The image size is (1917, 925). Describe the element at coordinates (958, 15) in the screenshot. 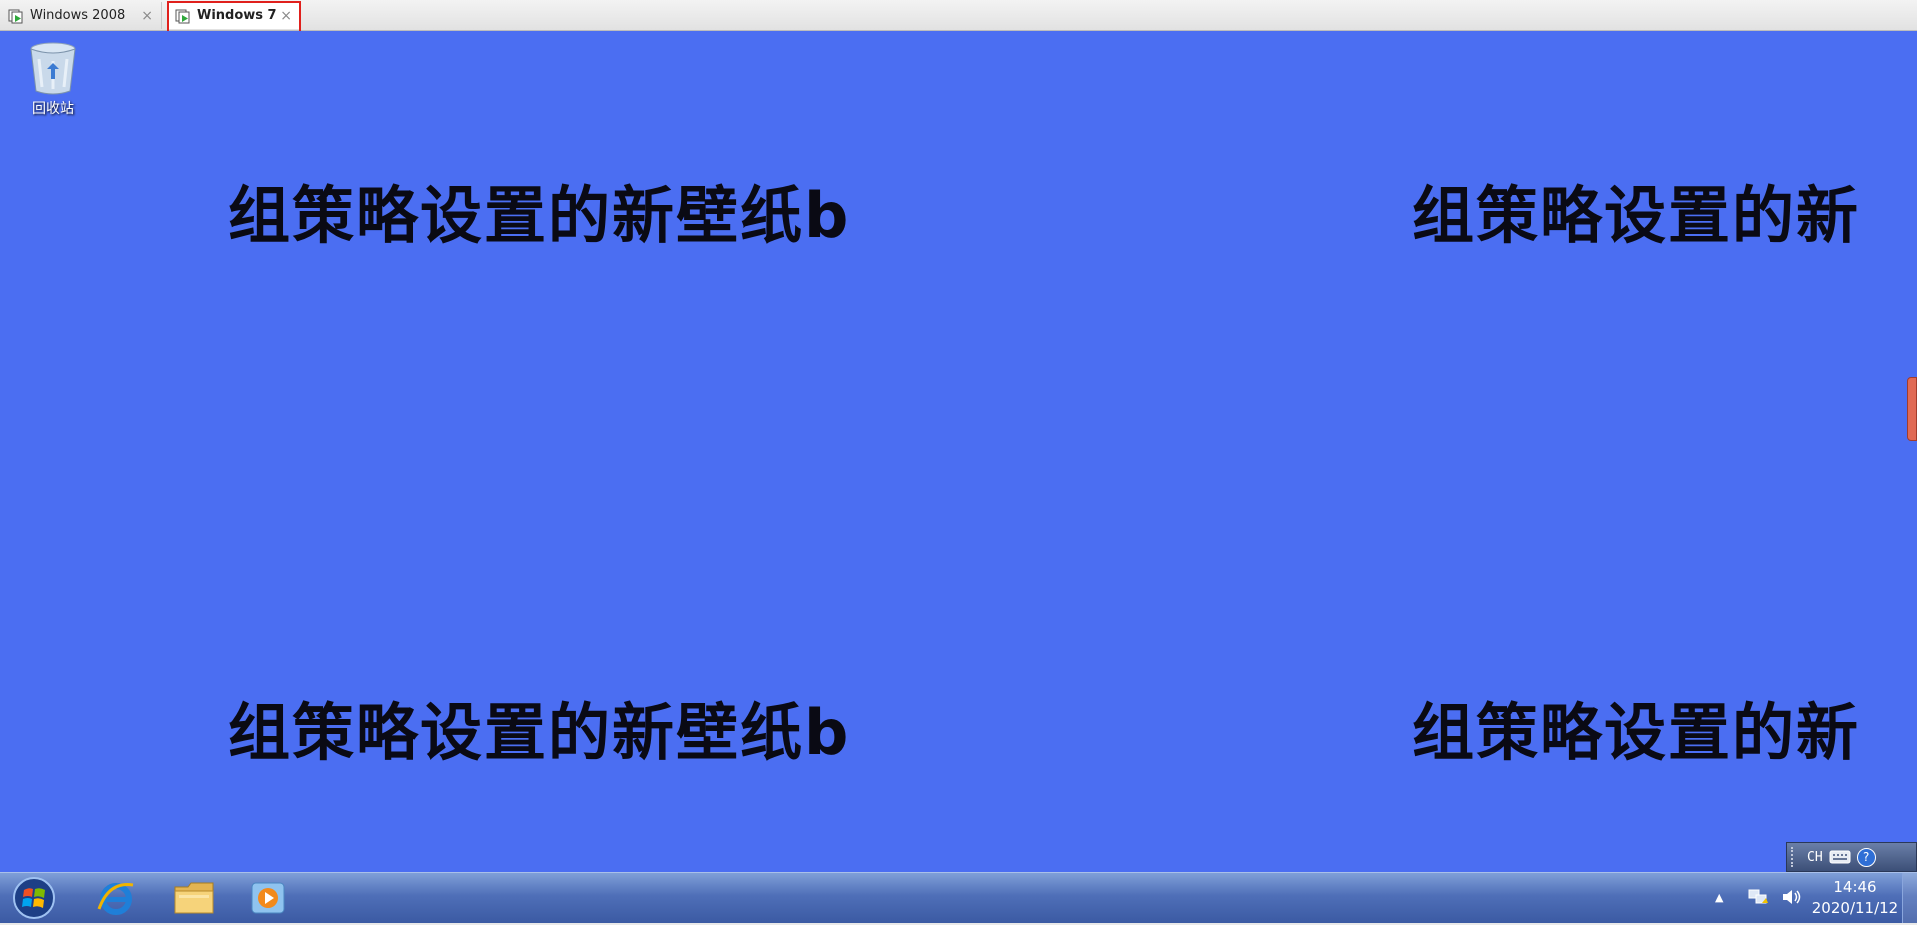

I see `vm-tab-bar: Windows 2008 × Windows 7 ×` at that location.